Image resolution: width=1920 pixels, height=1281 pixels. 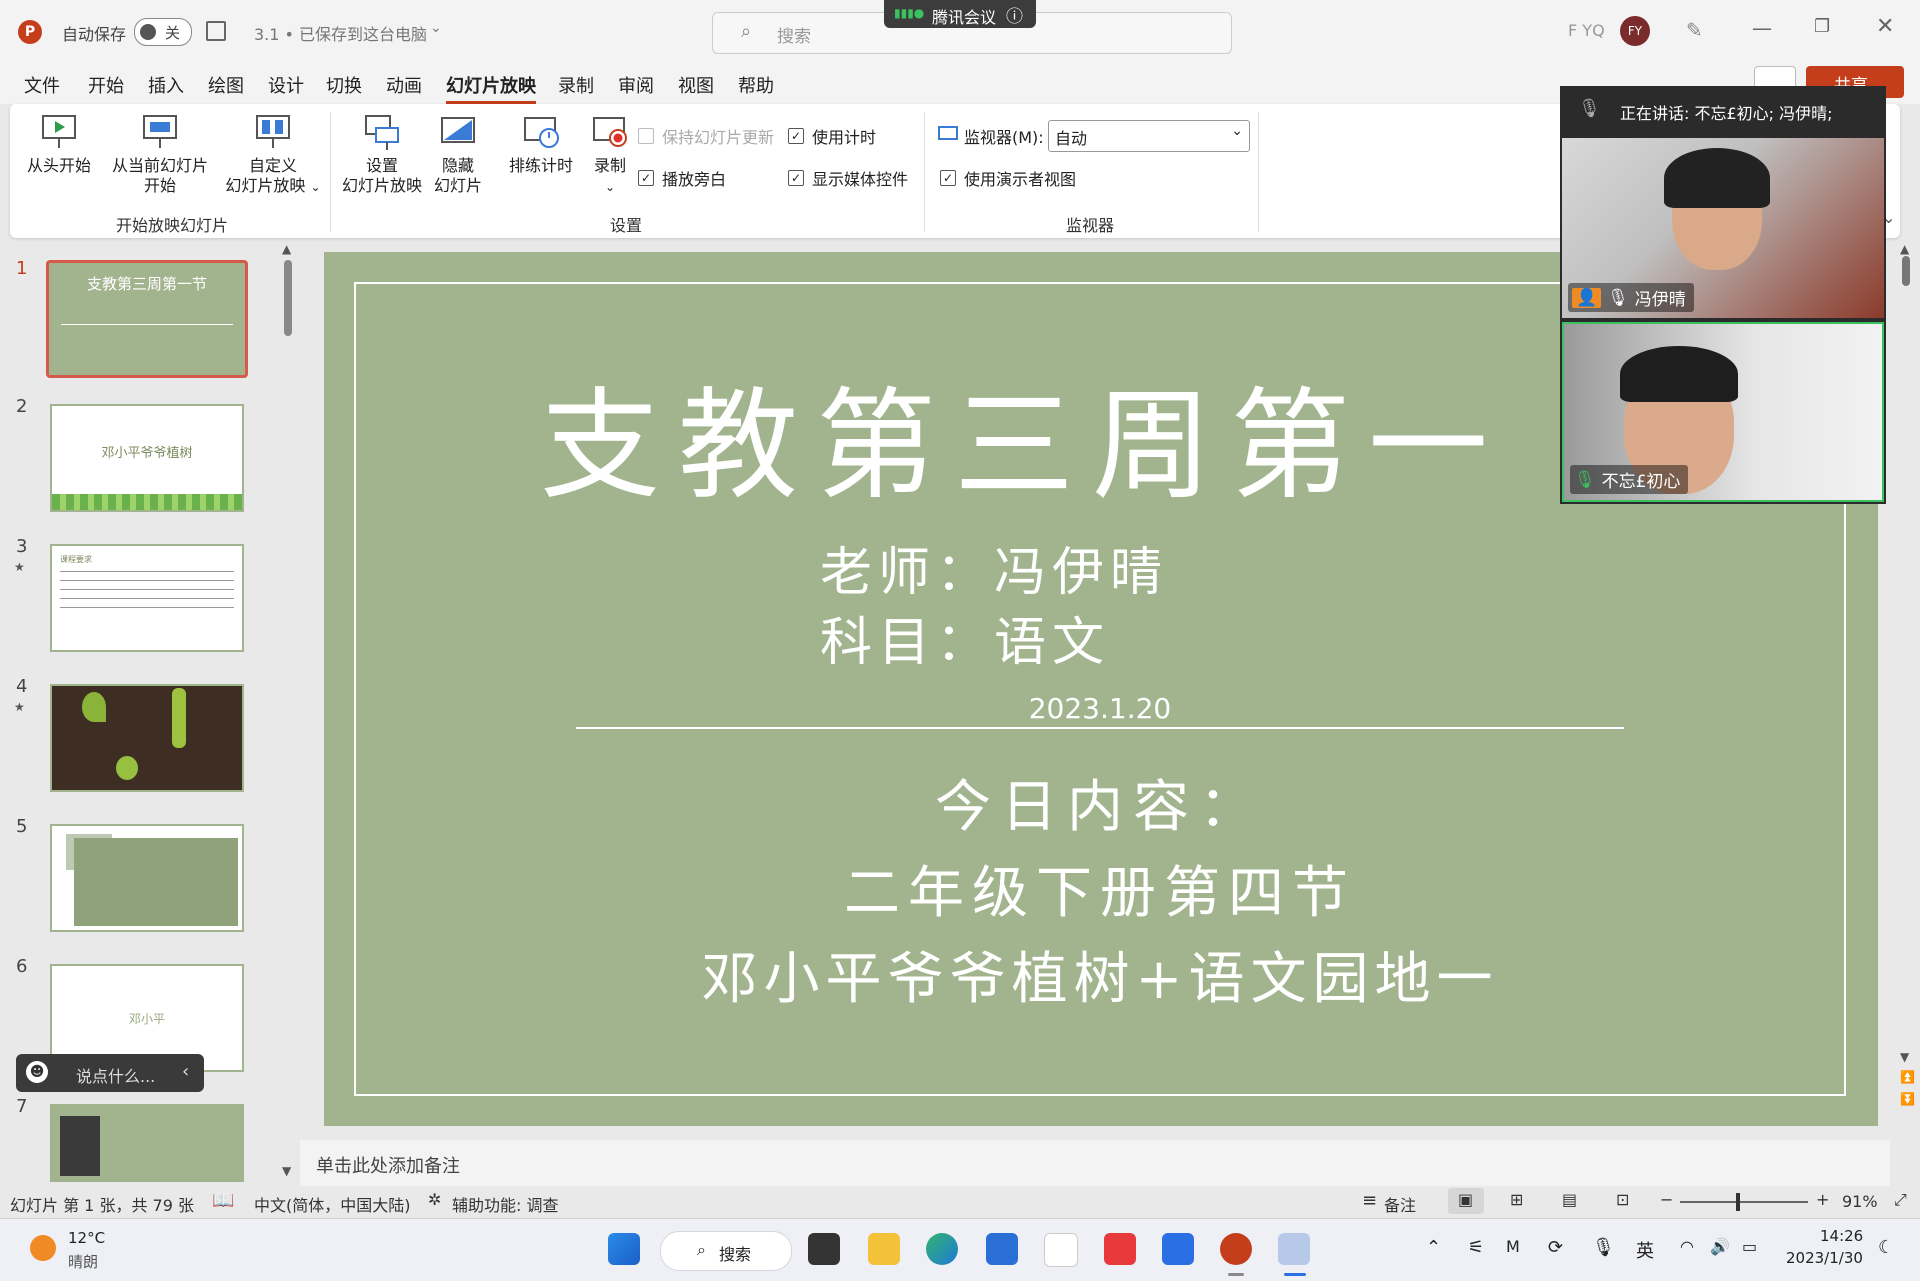 I want to click on tab-slideshow: 幻灯片放映, so click(x=491, y=88).